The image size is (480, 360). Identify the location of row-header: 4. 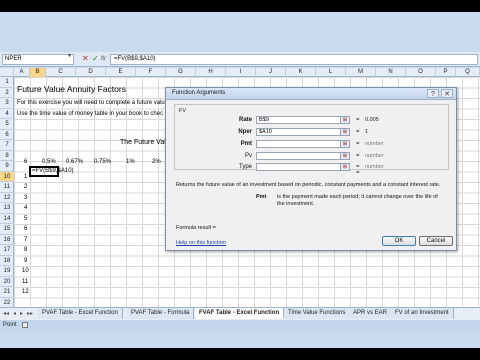
(7, 114).